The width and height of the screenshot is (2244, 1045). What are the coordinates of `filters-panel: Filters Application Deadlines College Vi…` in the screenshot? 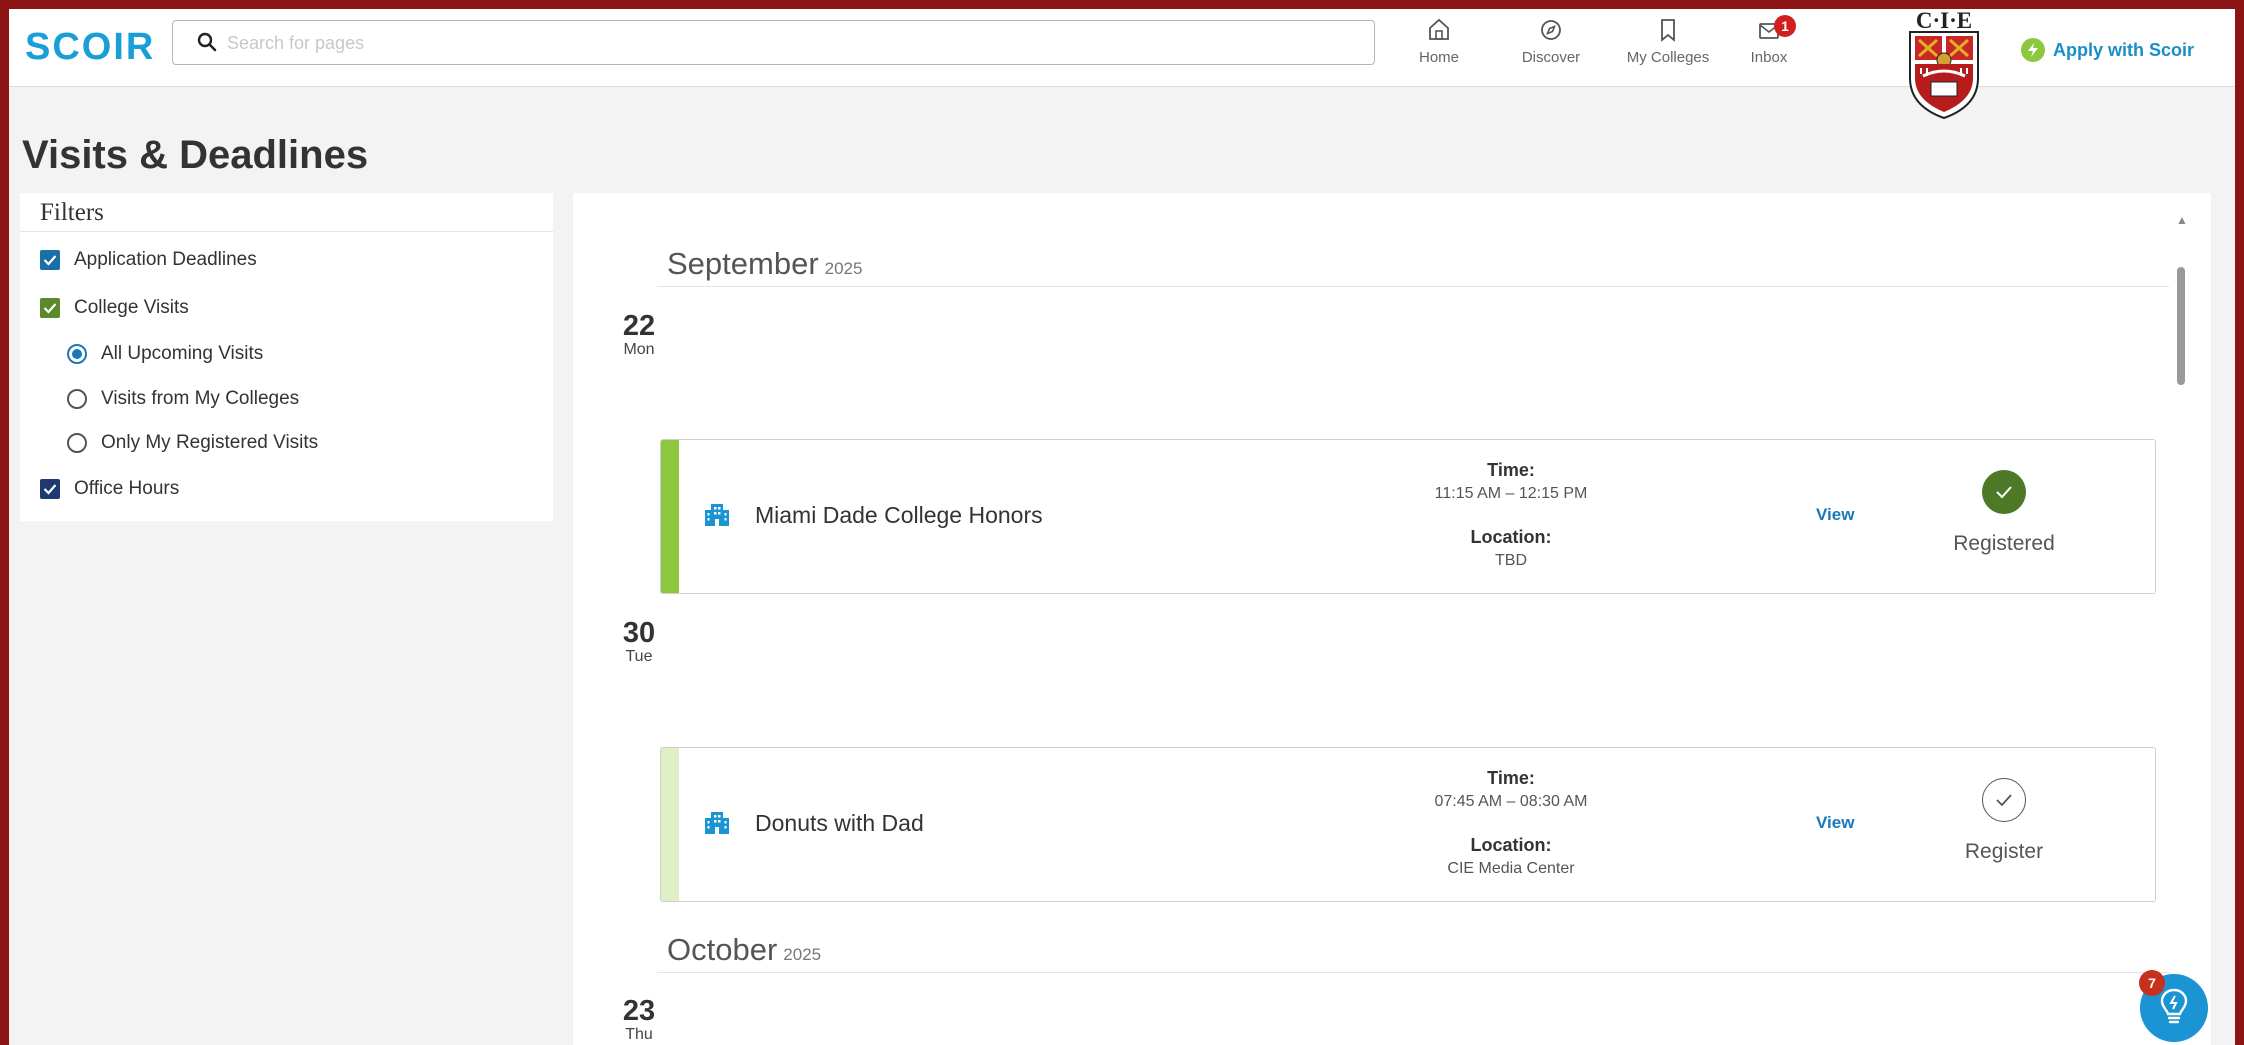 It's located at (286, 357).